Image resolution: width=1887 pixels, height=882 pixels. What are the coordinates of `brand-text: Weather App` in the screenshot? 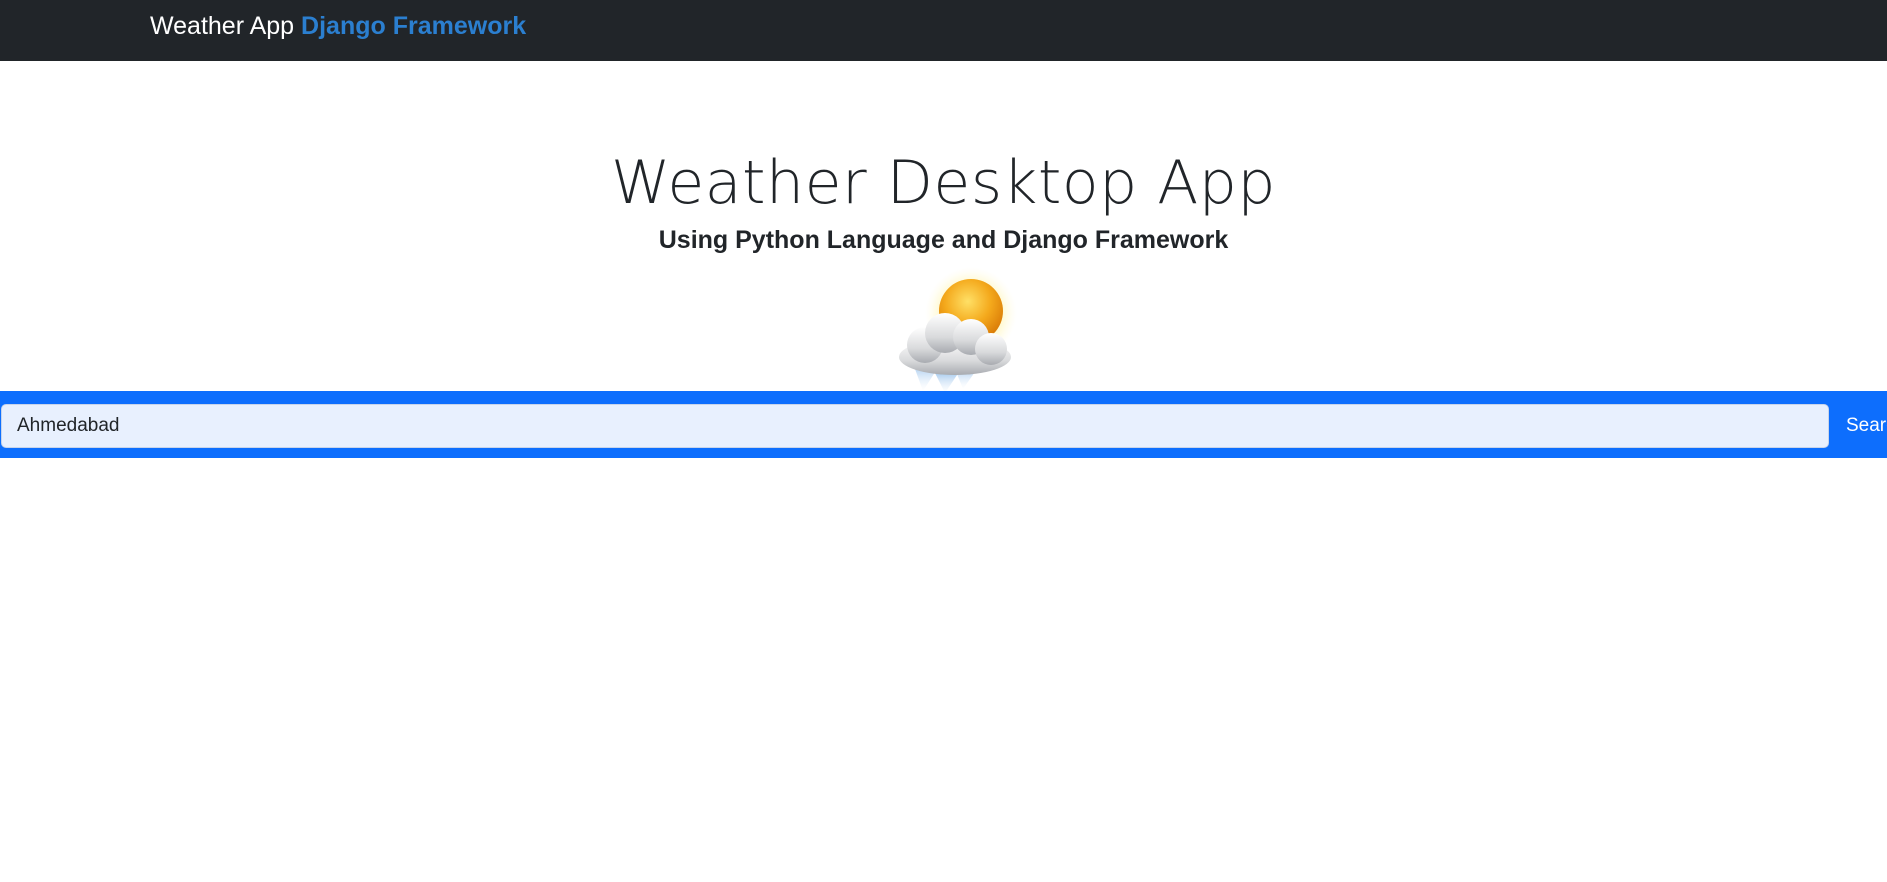 It's located at (222, 26).